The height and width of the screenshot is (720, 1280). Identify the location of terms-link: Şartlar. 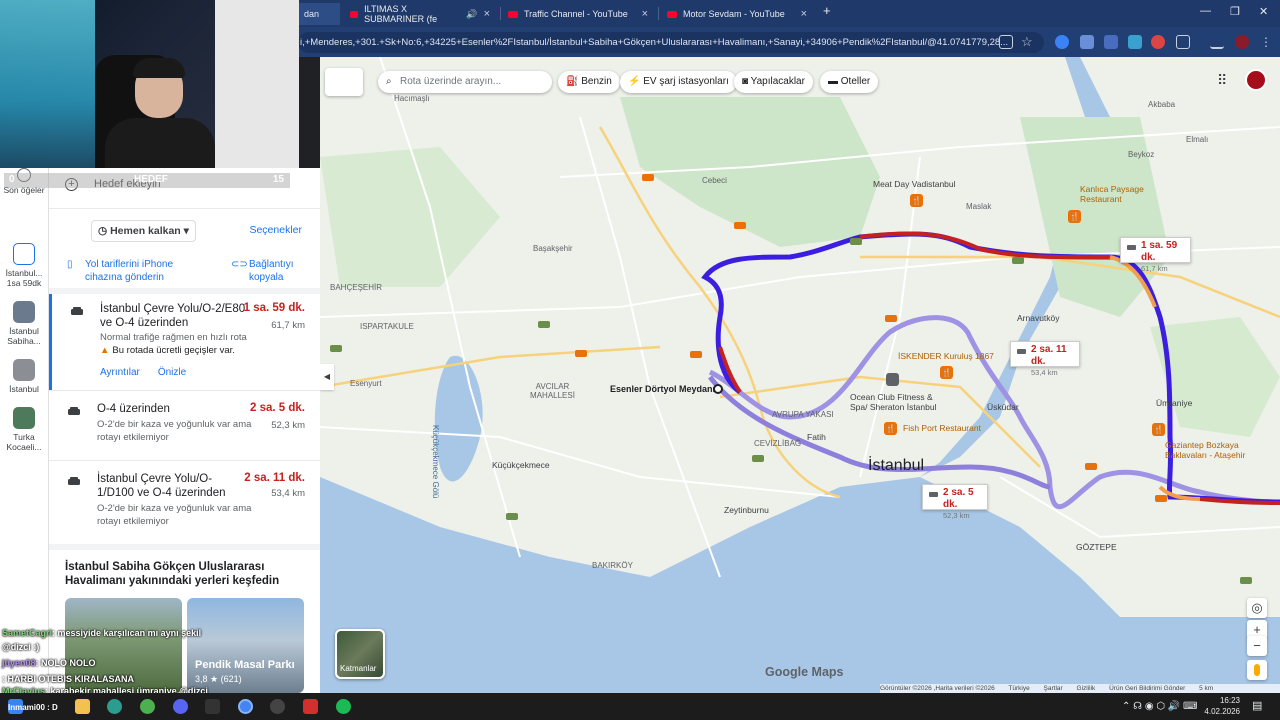
(1053, 688).